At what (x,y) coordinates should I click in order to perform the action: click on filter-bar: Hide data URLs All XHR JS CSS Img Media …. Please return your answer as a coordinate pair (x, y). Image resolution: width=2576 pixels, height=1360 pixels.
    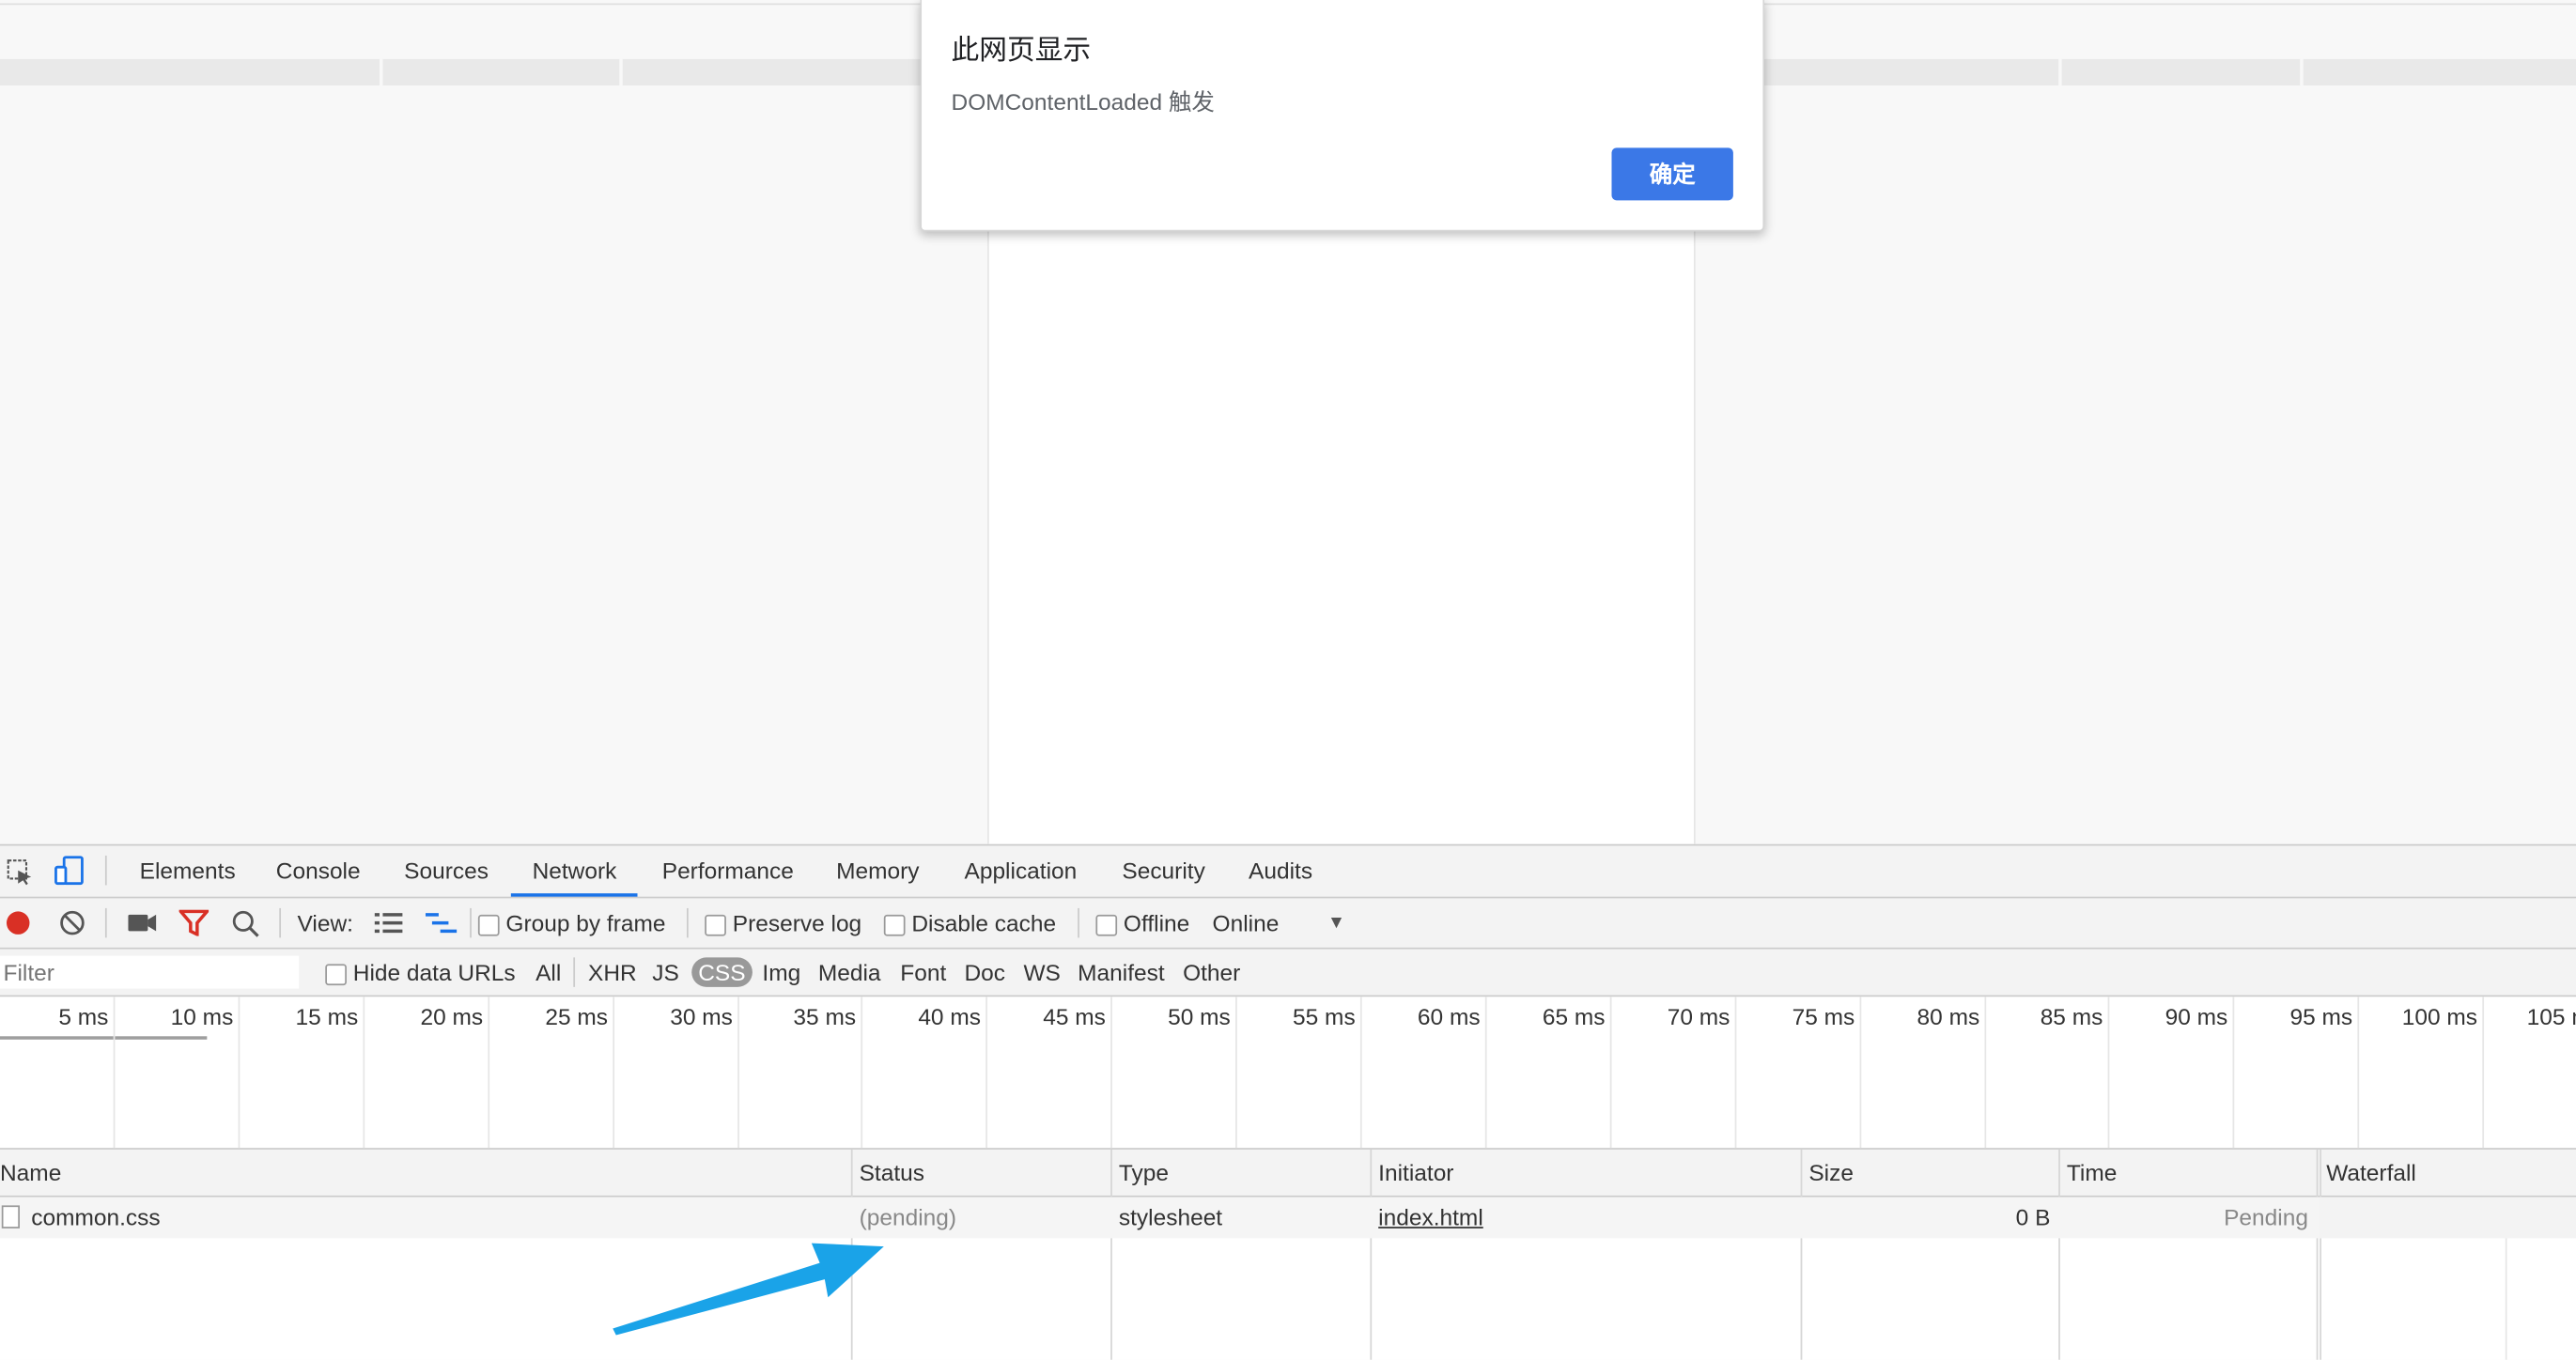
    Looking at the image, I should click on (1288, 973).